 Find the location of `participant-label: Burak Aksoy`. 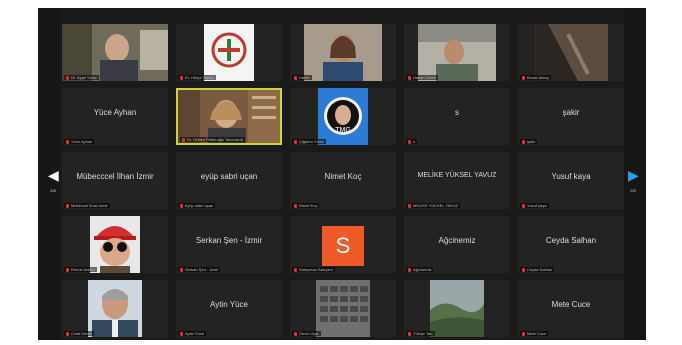

participant-label: Burak Aksoy is located at coordinates (536, 77).